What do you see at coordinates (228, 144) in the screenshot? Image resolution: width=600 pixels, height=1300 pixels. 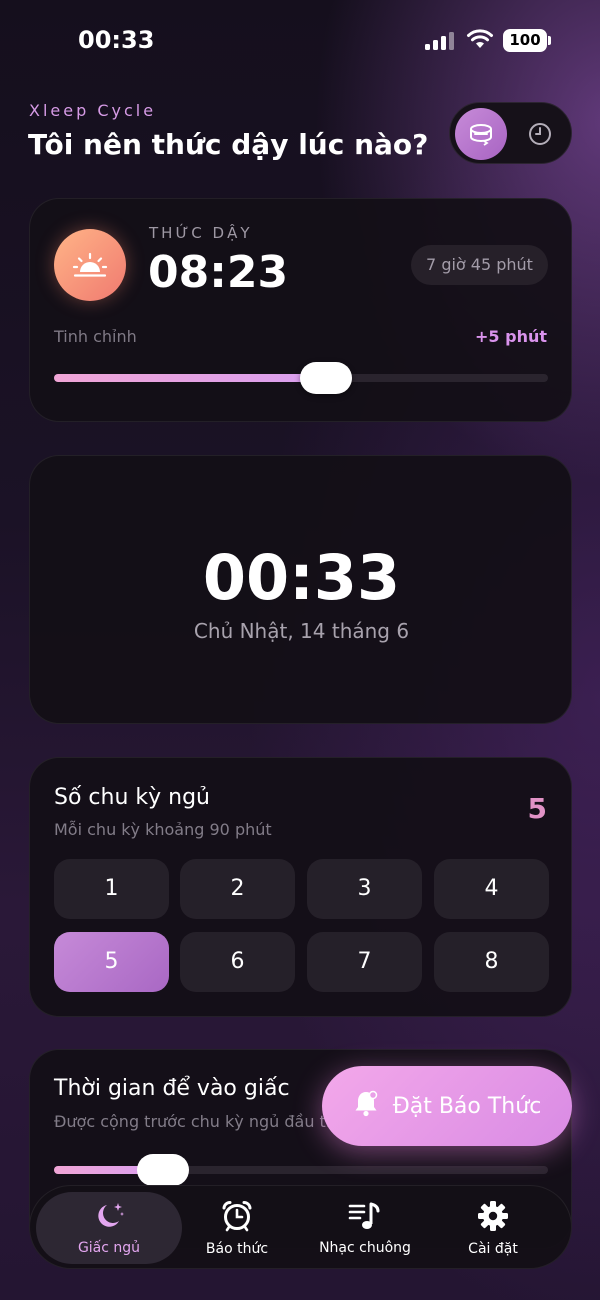 I see `page-title: Tôi nên thức dậy lúc nào?` at bounding box center [228, 144].